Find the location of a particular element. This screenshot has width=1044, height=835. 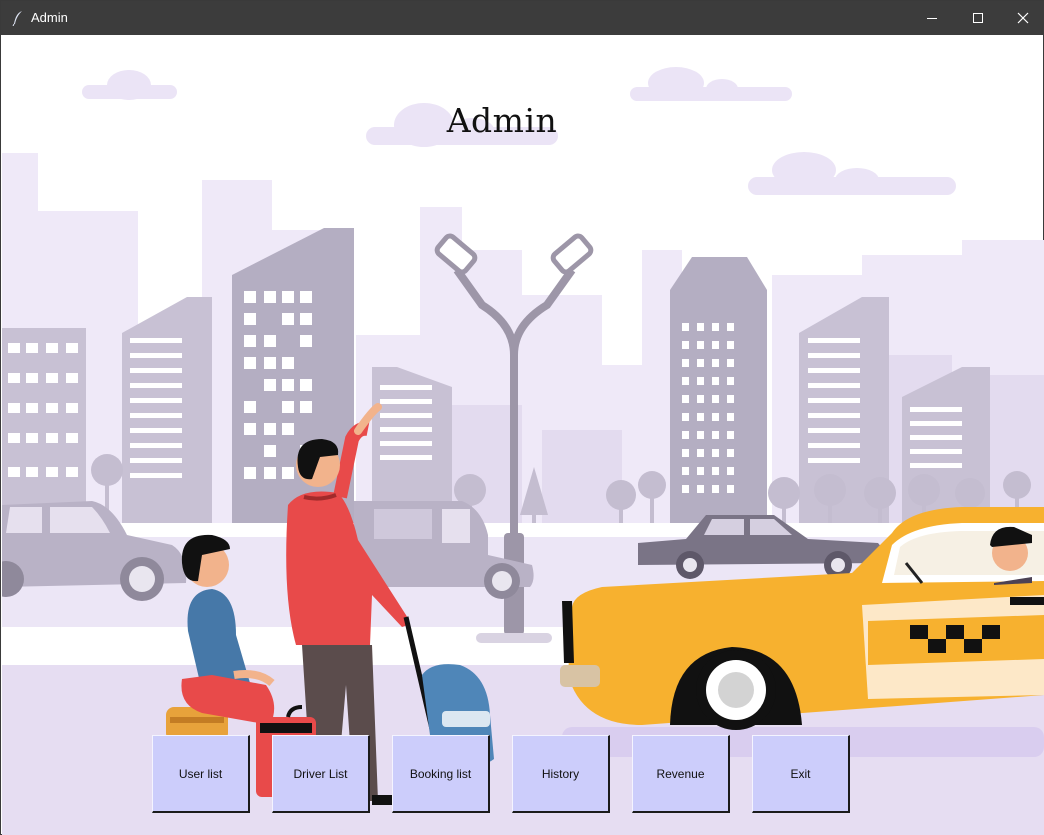

close-icon is located at coordinates (1023, 18).